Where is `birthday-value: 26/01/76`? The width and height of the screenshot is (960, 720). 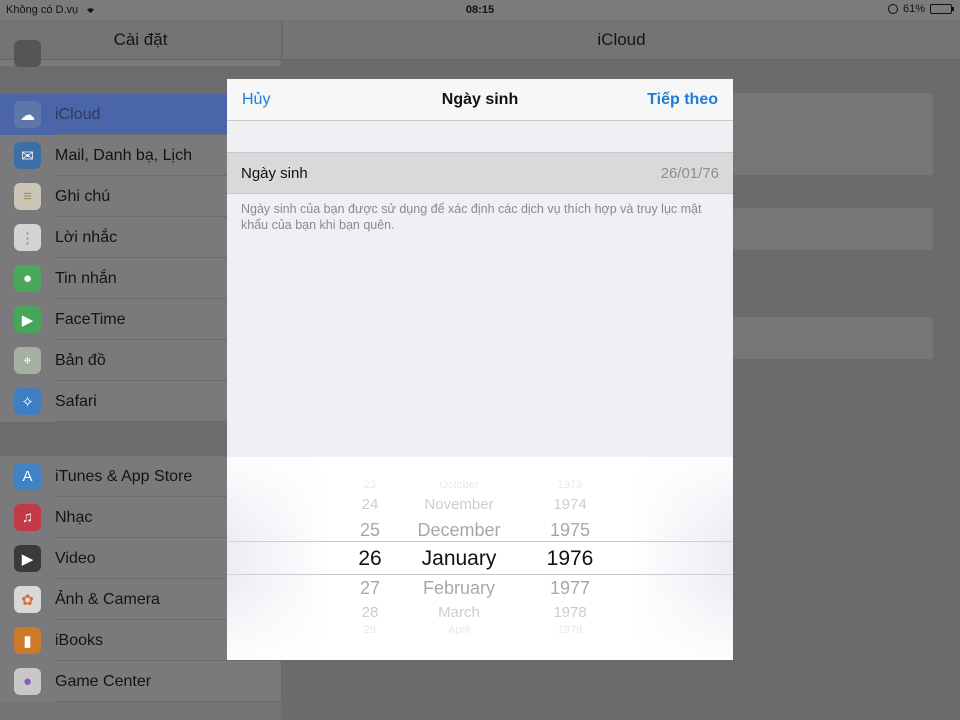 birthday-value: 26/01/76 is located at coordinates (689, 173).